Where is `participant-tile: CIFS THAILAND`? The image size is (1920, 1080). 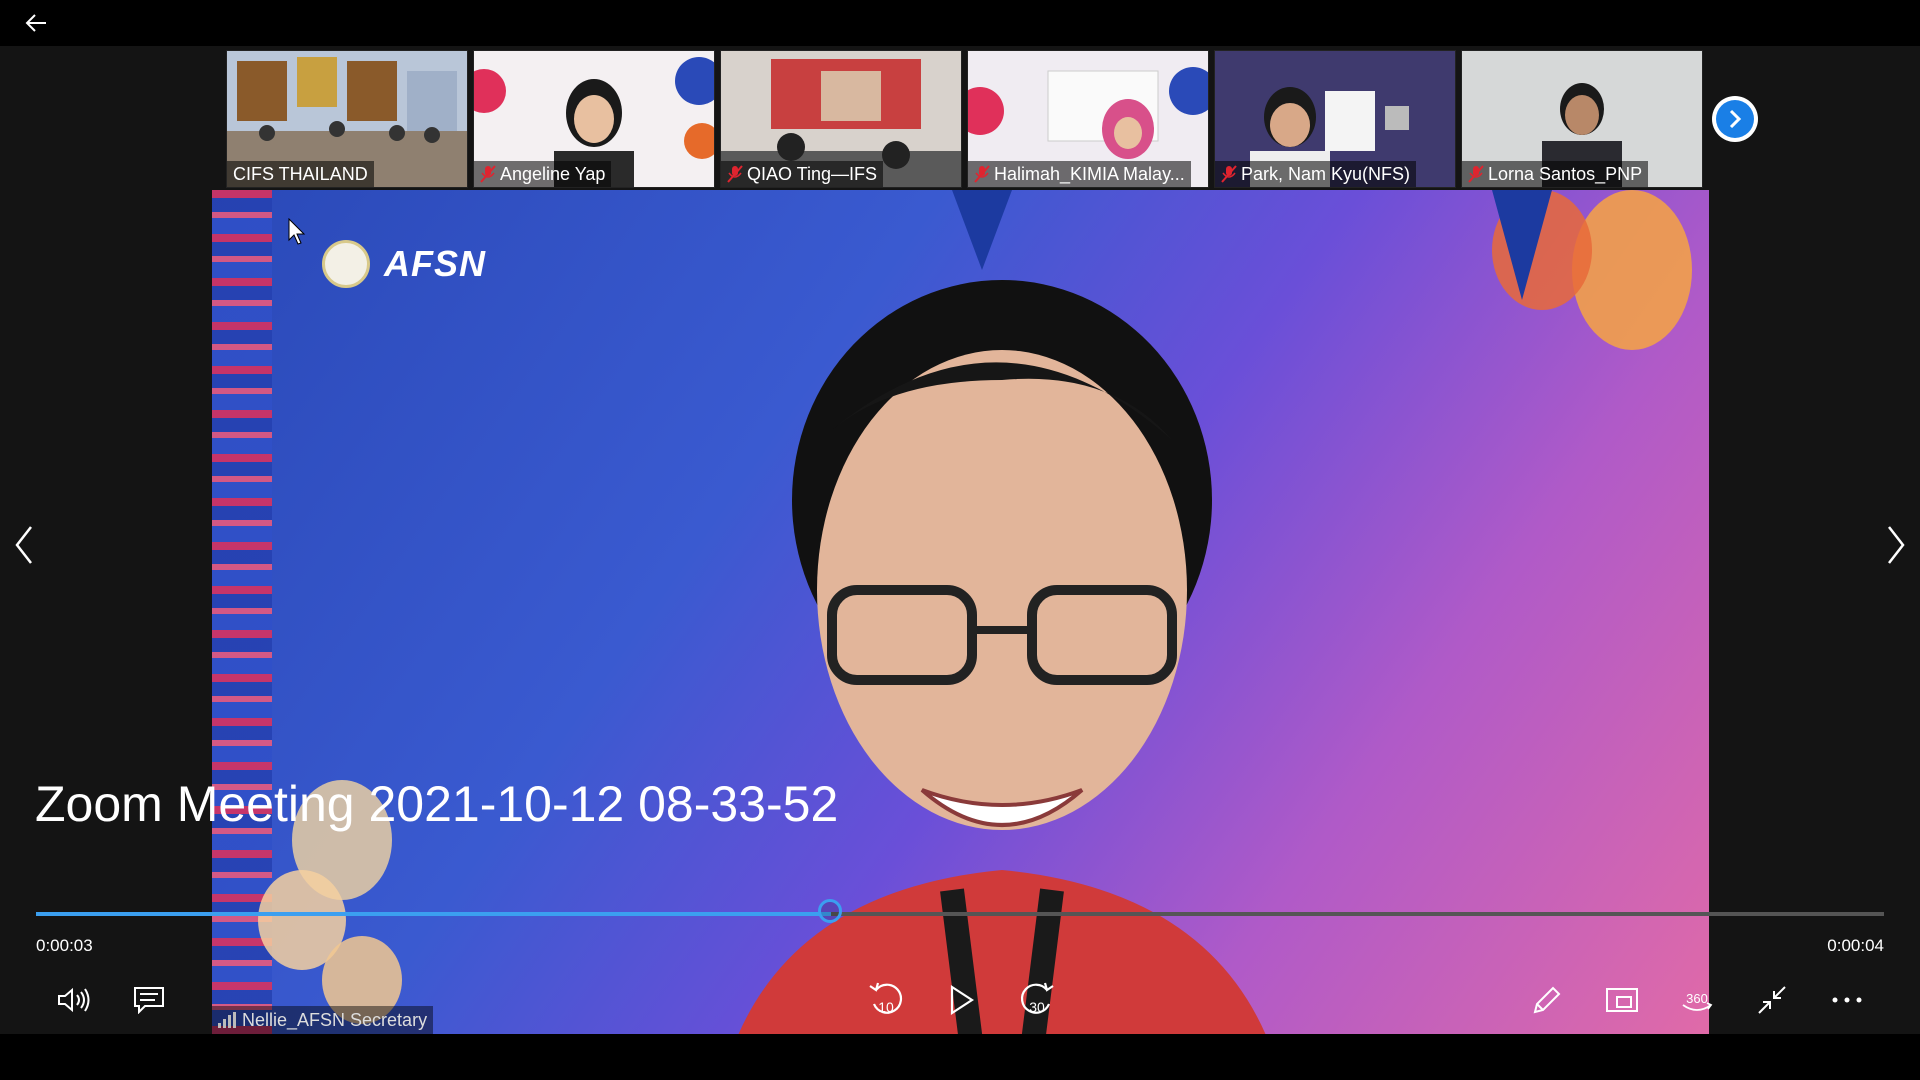
participant-tile: CIFS THAILAND is located at coordinates (347, 119).